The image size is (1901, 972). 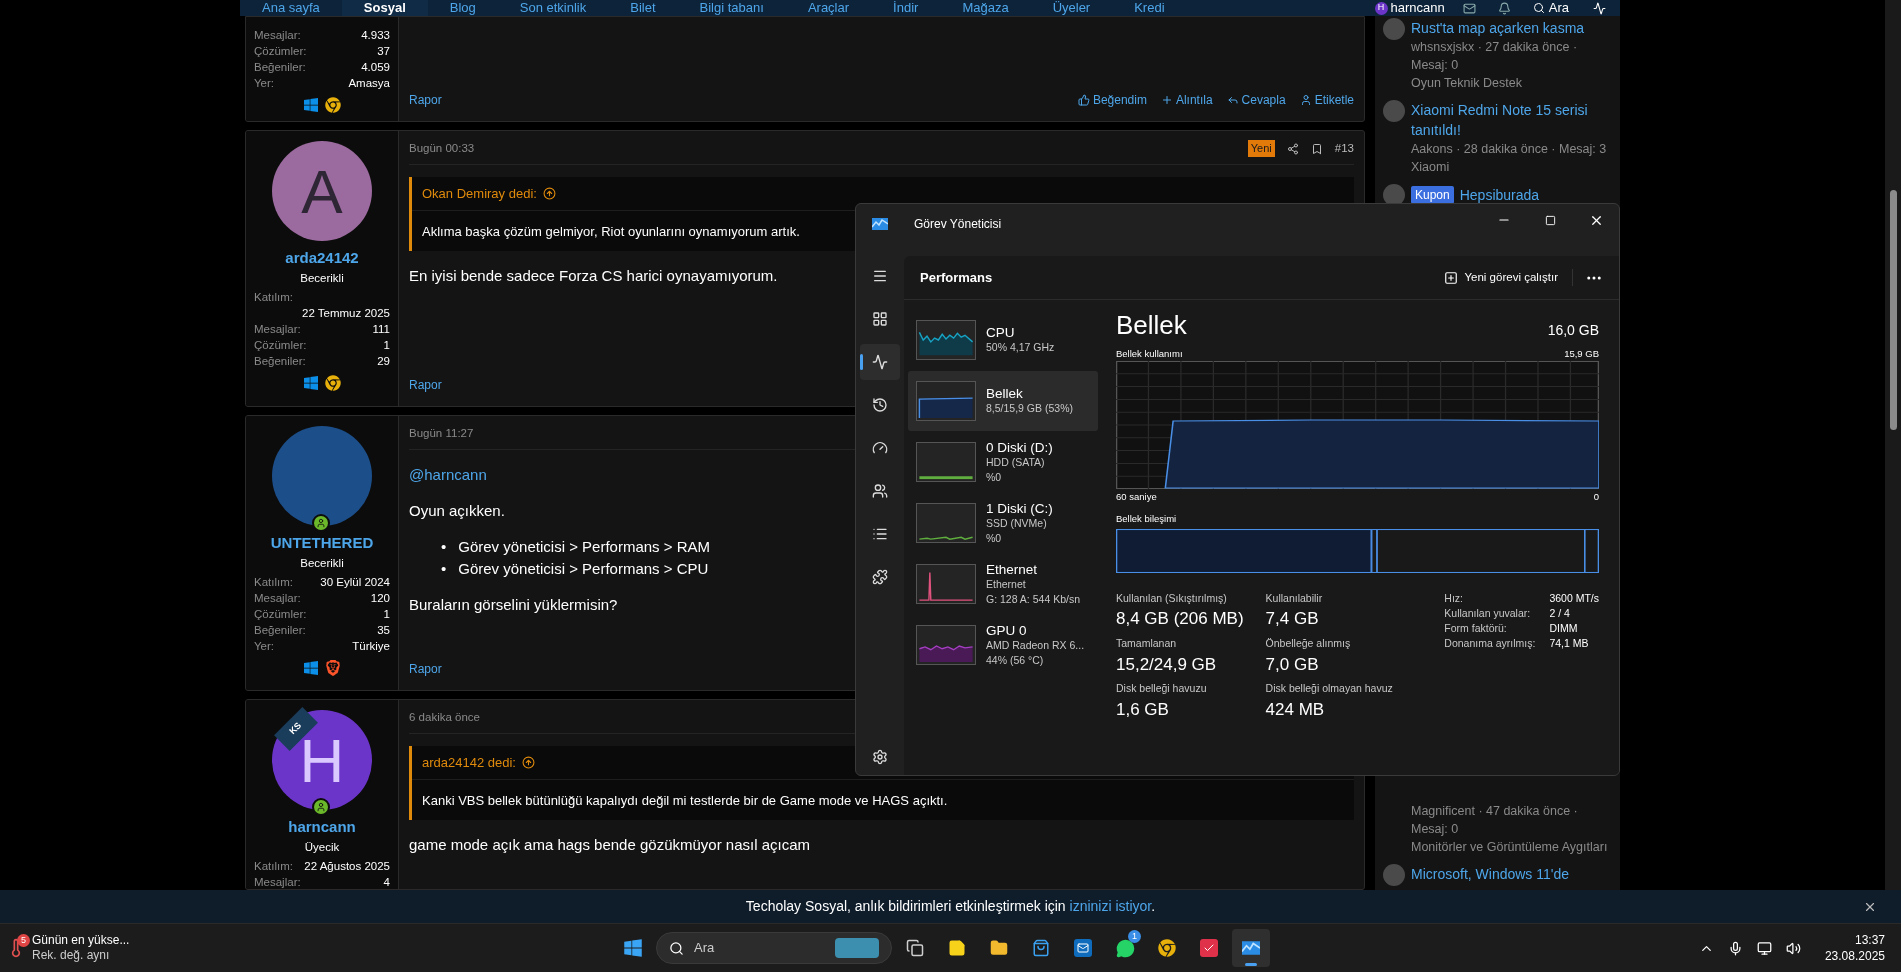 I want to click on resource-item: CPU 50% 4,17 GHz, so click(x=1003, y=340).